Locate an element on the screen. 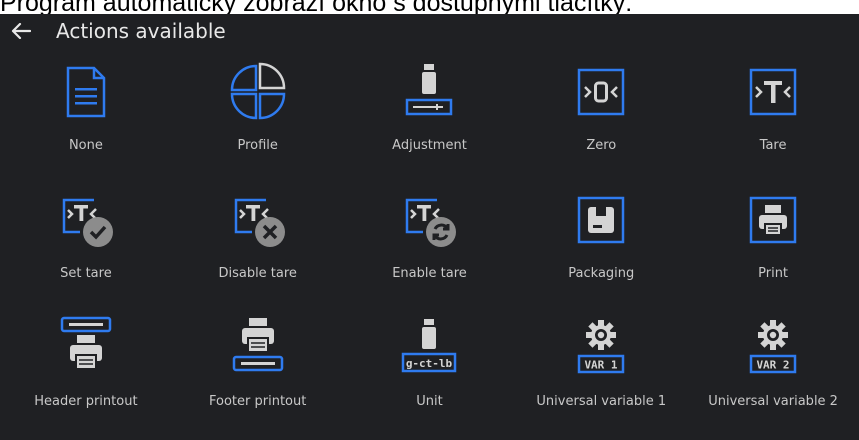 This screenshot has height=440, width=859. action-adjustment: Adjustment is located at coordinates (430, 118).